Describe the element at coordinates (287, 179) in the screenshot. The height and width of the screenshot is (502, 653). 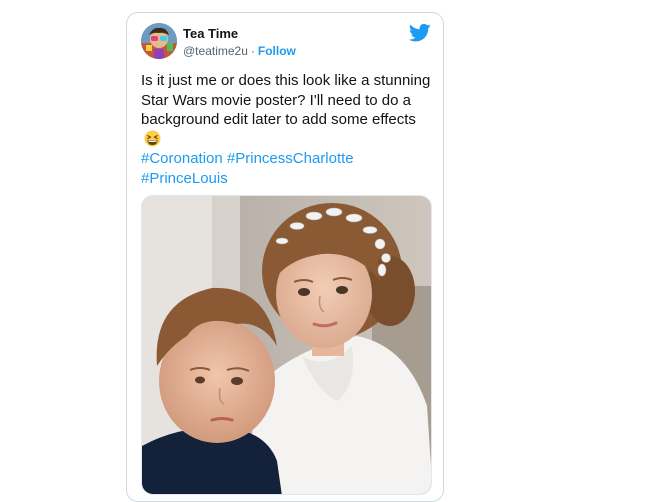
I see `hashtag-line-2: #PrinceLouis` at that location.